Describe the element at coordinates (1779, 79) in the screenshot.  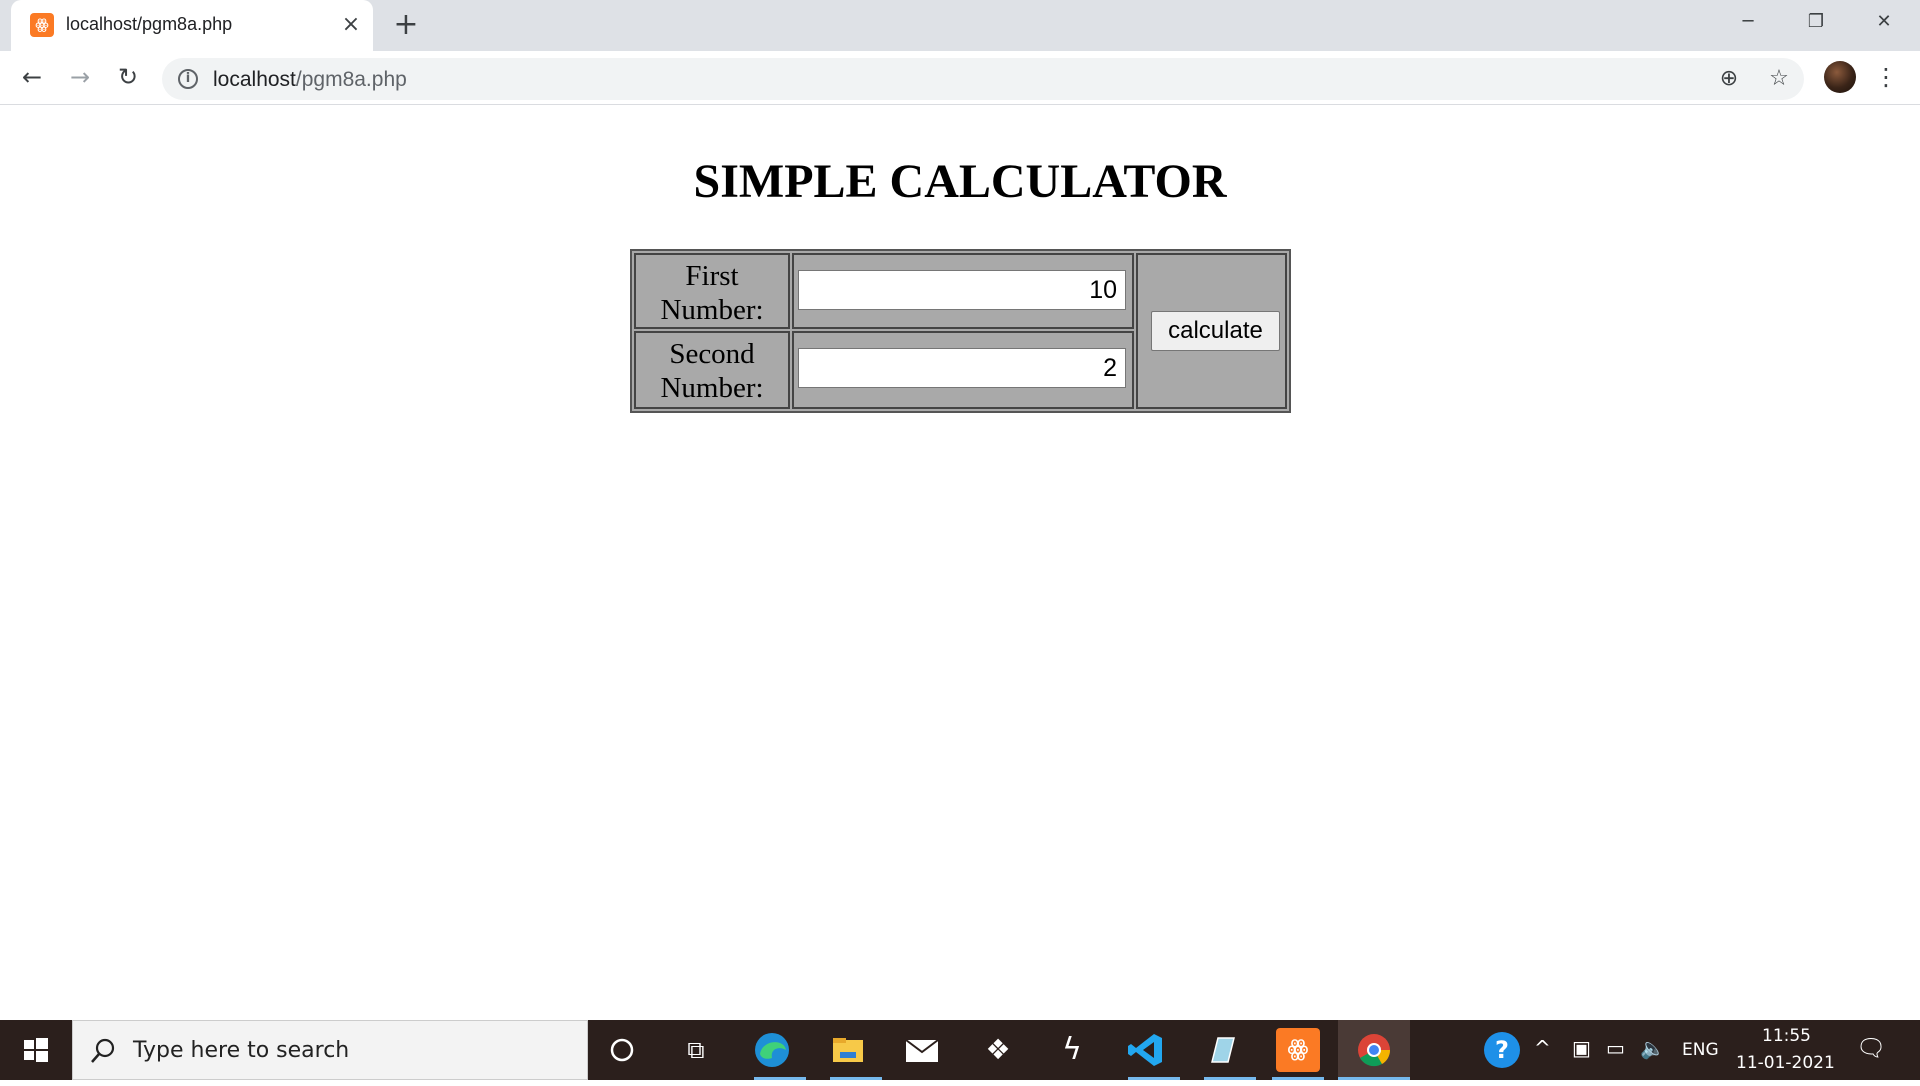
I see `bookmark-star-icon: ☆` at that location.